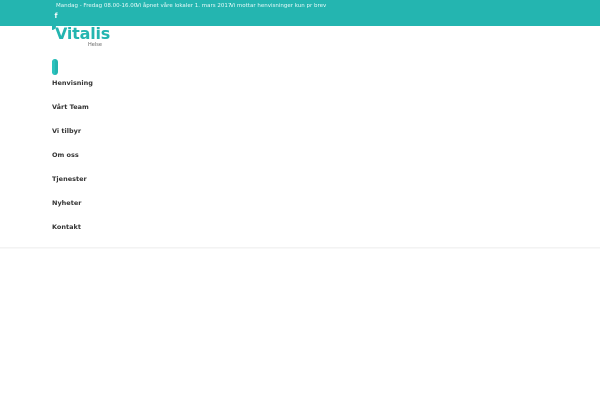 The height and width of the screenshot is (400, 600). I want to click on nav-item-henvisning: Henvisning, so click(72, 87).